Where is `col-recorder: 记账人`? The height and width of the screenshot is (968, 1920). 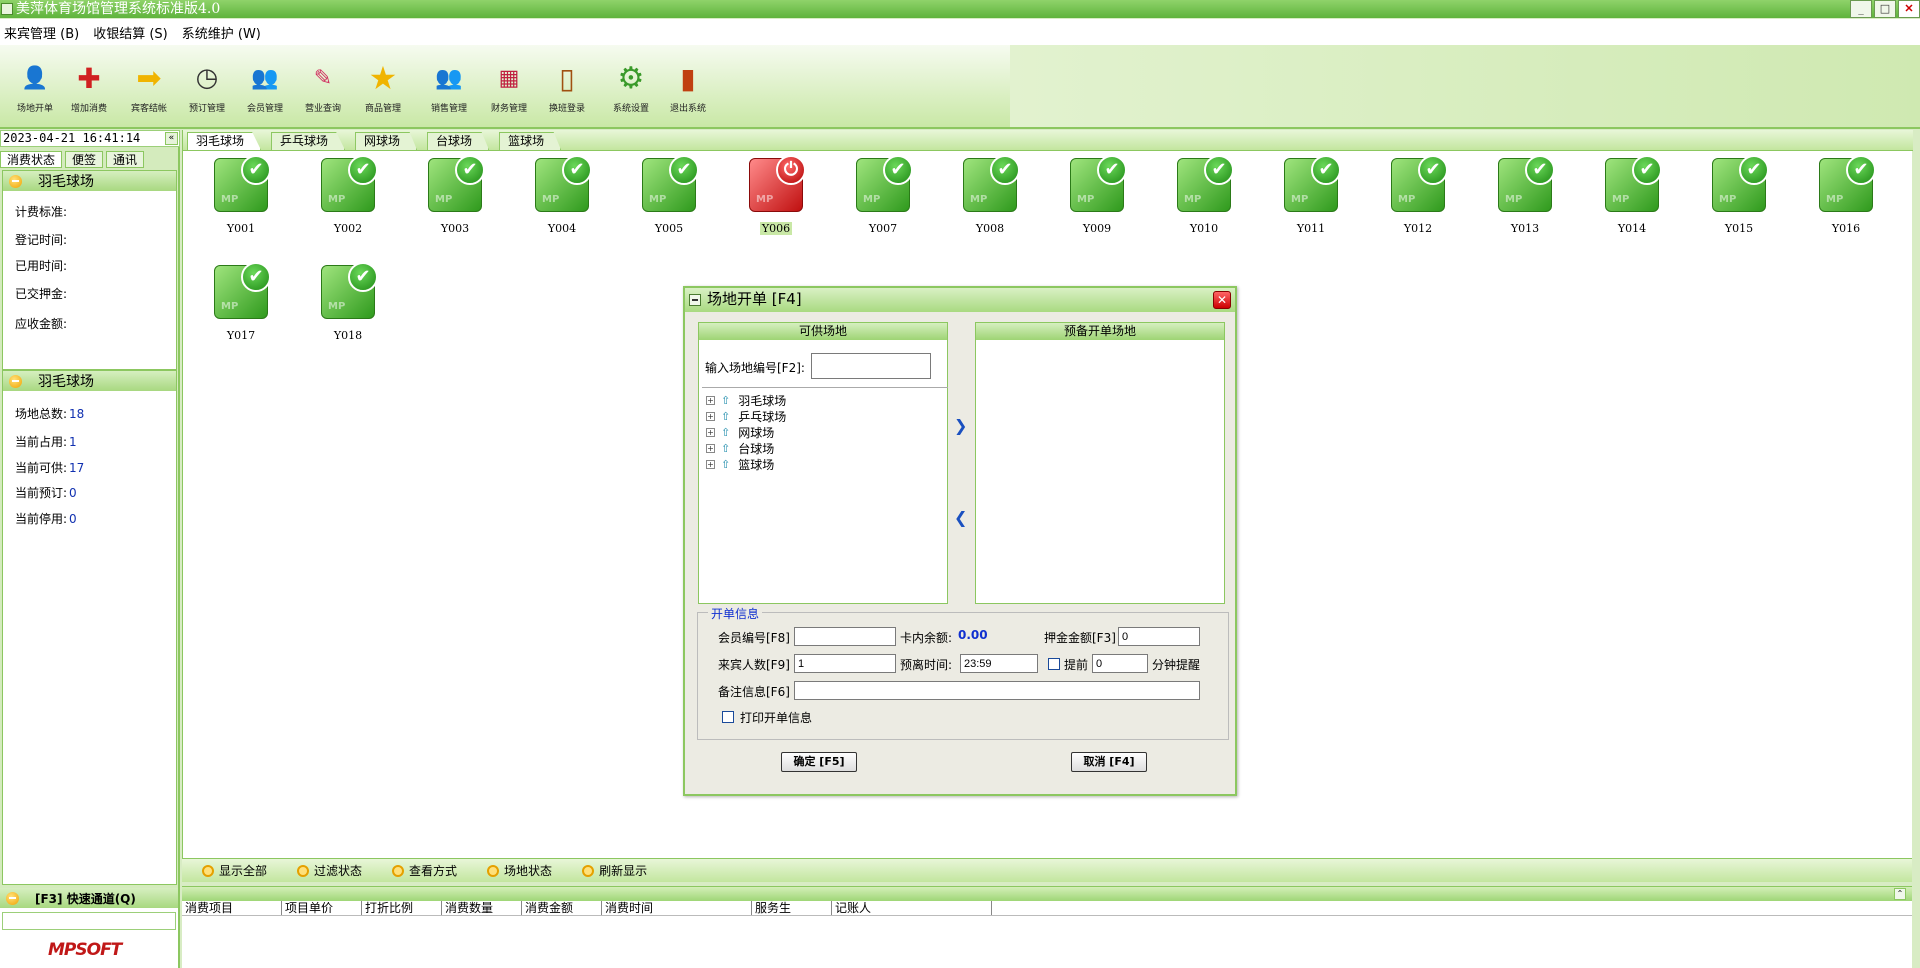 col-recorder: 记账人 is located at coordinates (912, 908).